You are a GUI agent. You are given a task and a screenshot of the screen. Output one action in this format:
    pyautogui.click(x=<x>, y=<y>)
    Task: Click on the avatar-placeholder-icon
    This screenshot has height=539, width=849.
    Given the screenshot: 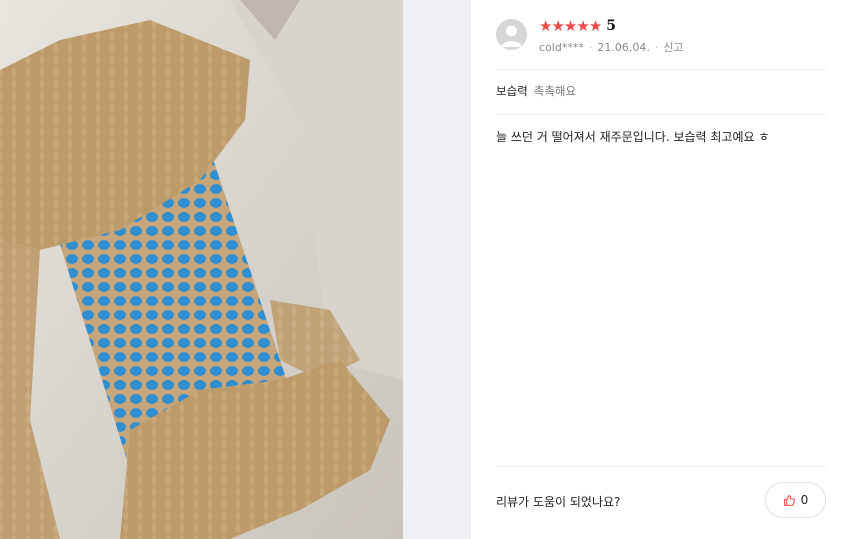 What is the action you would take?
    pyautogui.click(x=511, y=34)
    